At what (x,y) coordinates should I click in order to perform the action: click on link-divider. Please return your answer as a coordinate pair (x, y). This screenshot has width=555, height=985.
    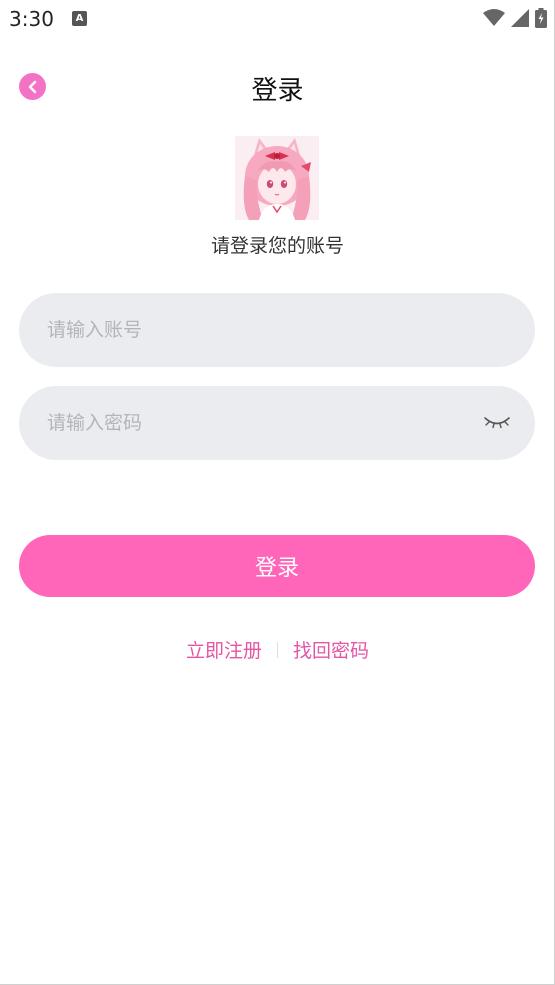
    Looking at the image, I should click on (277, 649).